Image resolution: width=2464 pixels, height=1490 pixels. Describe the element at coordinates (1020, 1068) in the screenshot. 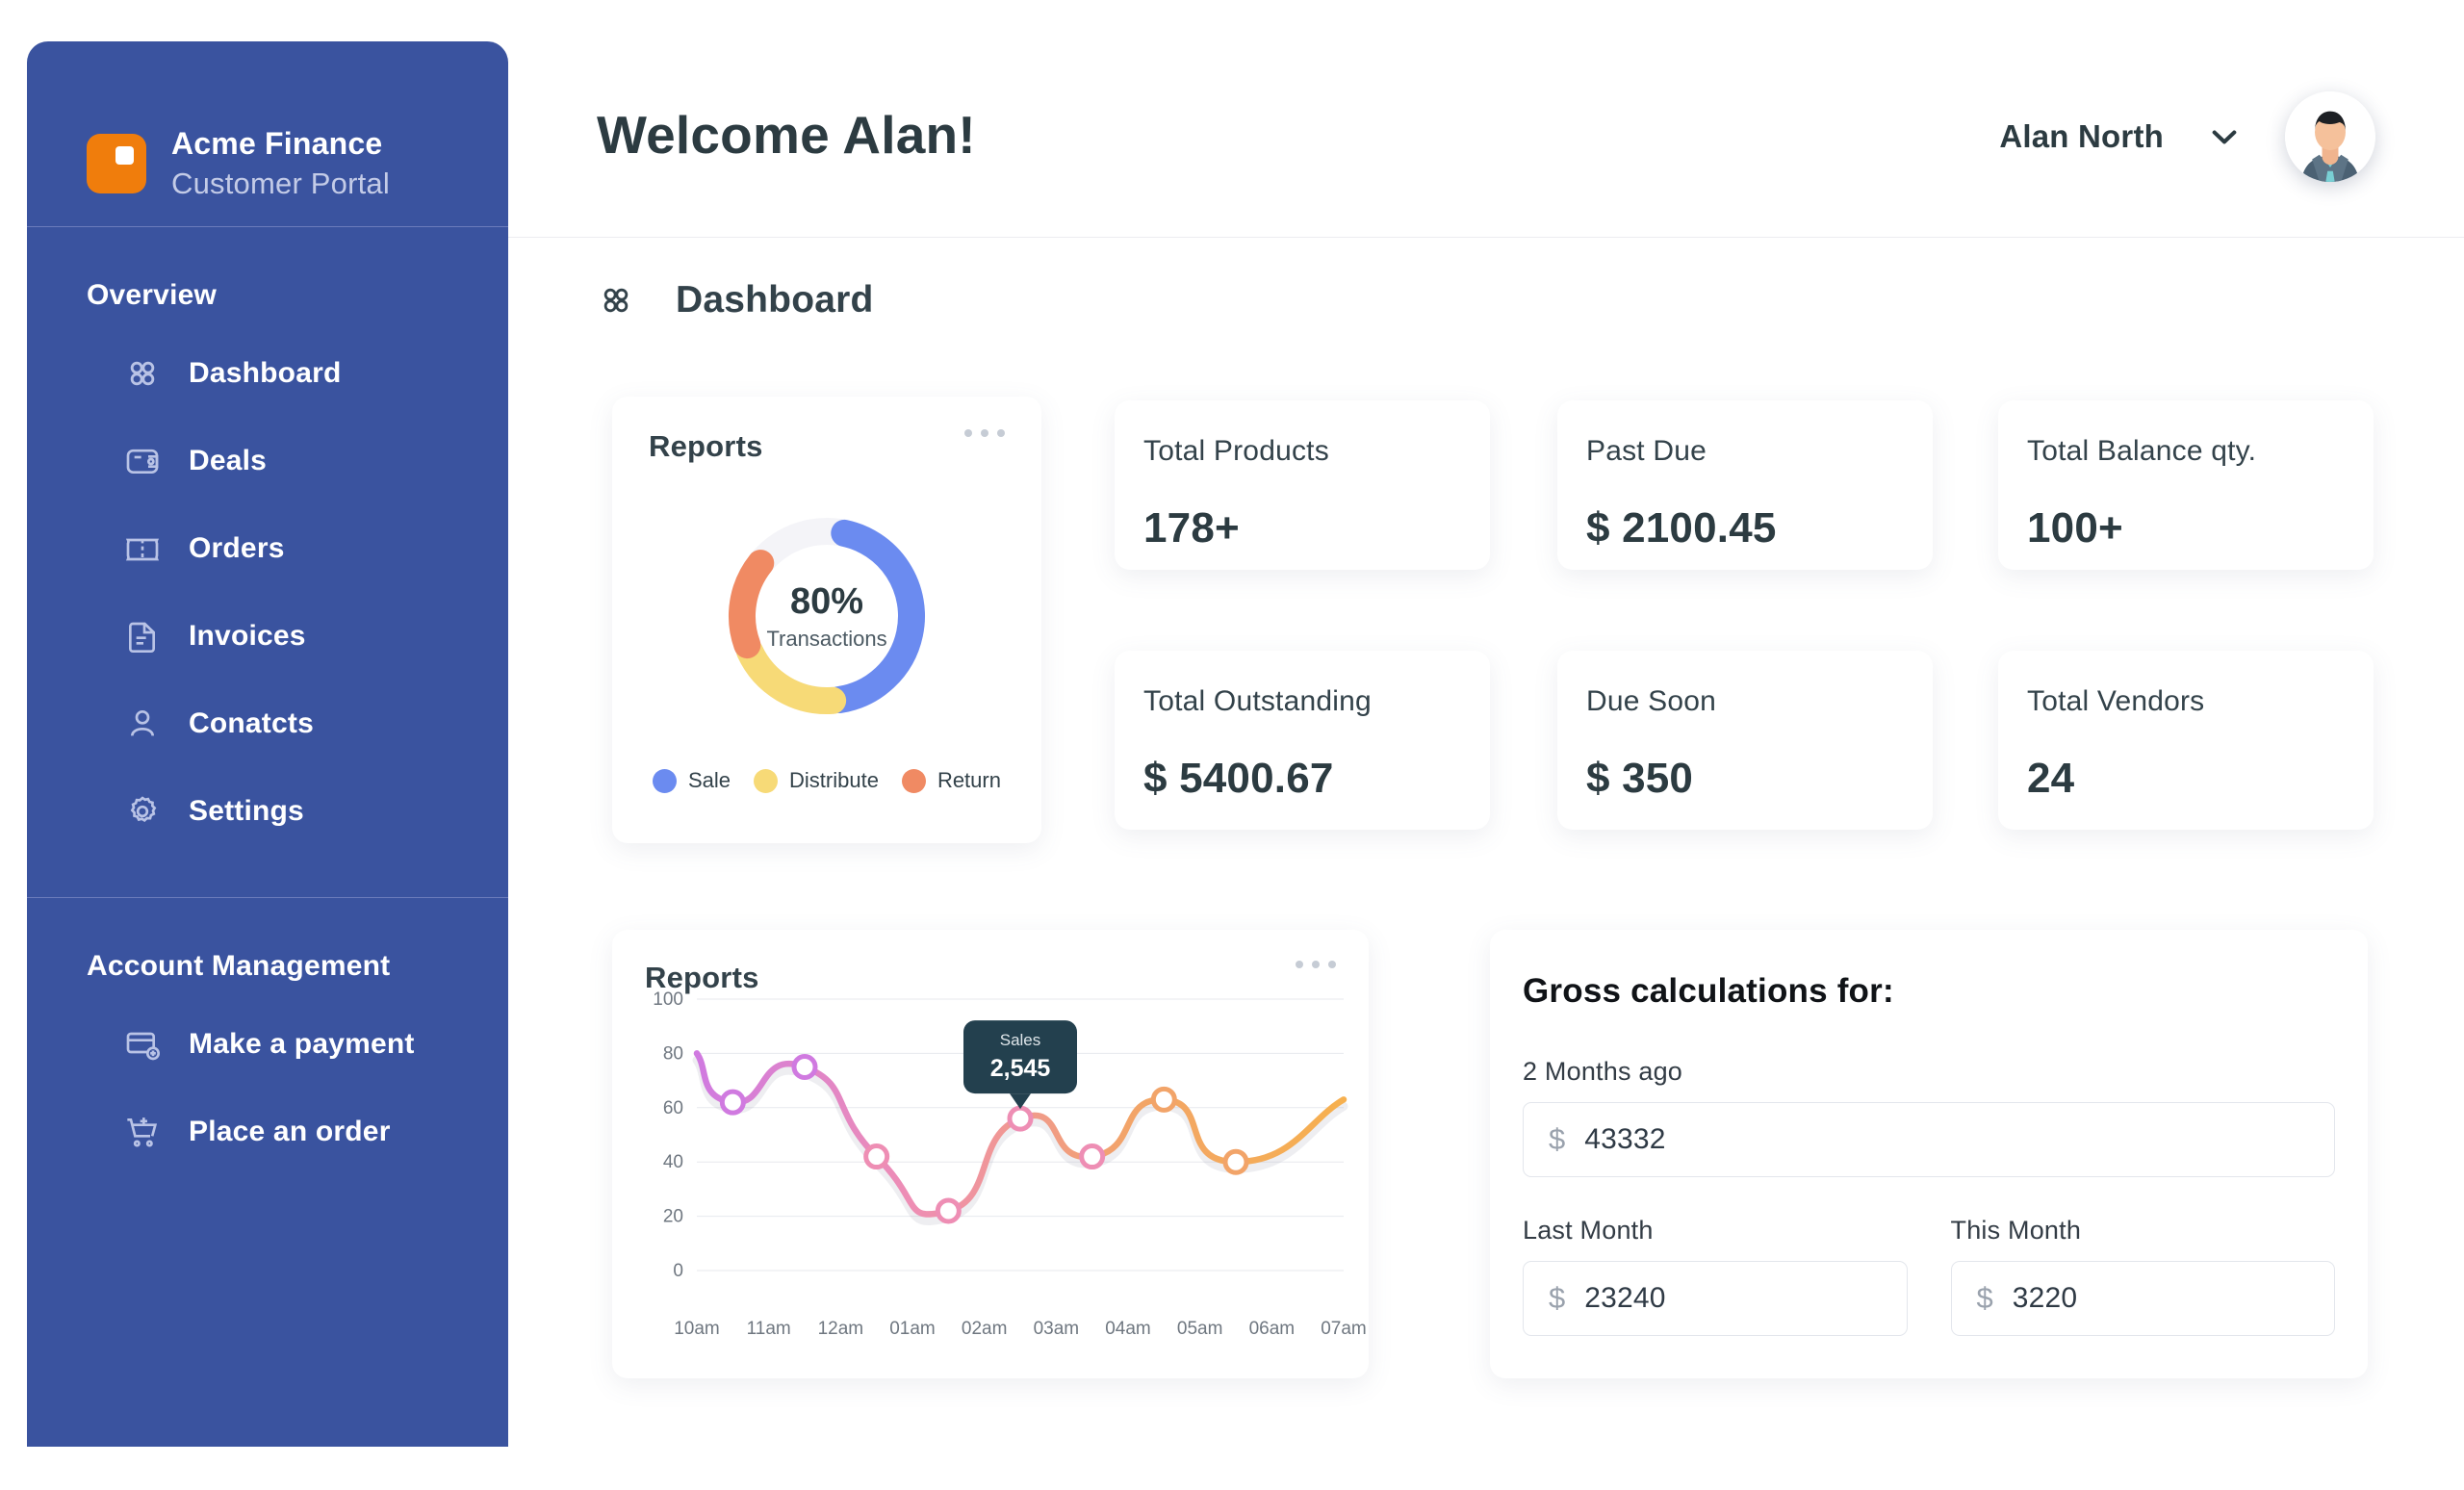

I see `tooltip-value: 2,545` at that location.